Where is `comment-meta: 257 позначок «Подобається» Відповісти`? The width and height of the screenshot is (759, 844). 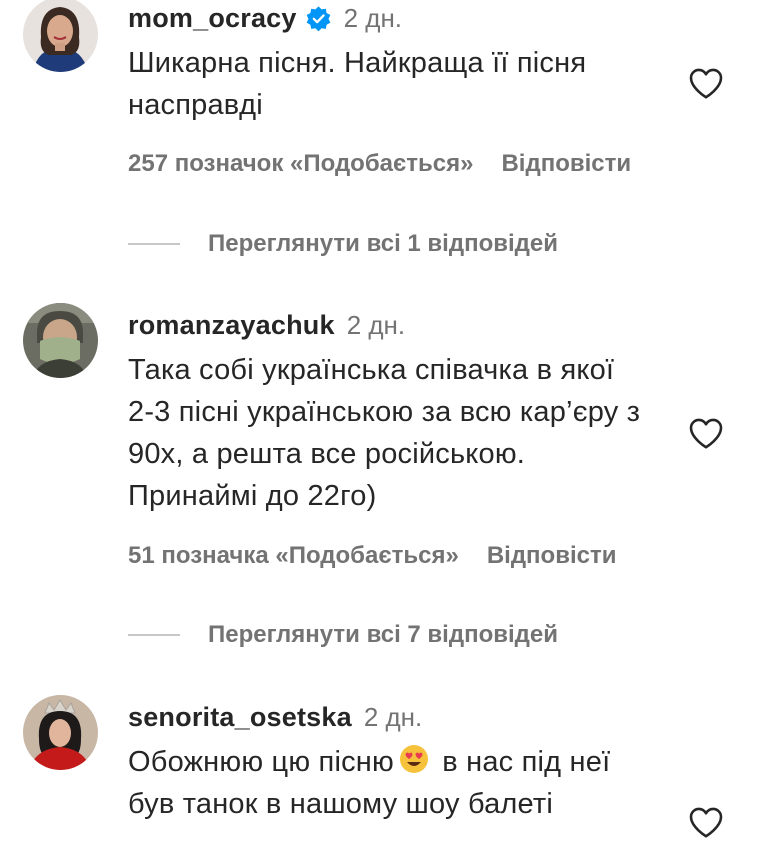
comment-meta: 257 позначок «Подобається» Відповісти is located at coordinates (379, 164).